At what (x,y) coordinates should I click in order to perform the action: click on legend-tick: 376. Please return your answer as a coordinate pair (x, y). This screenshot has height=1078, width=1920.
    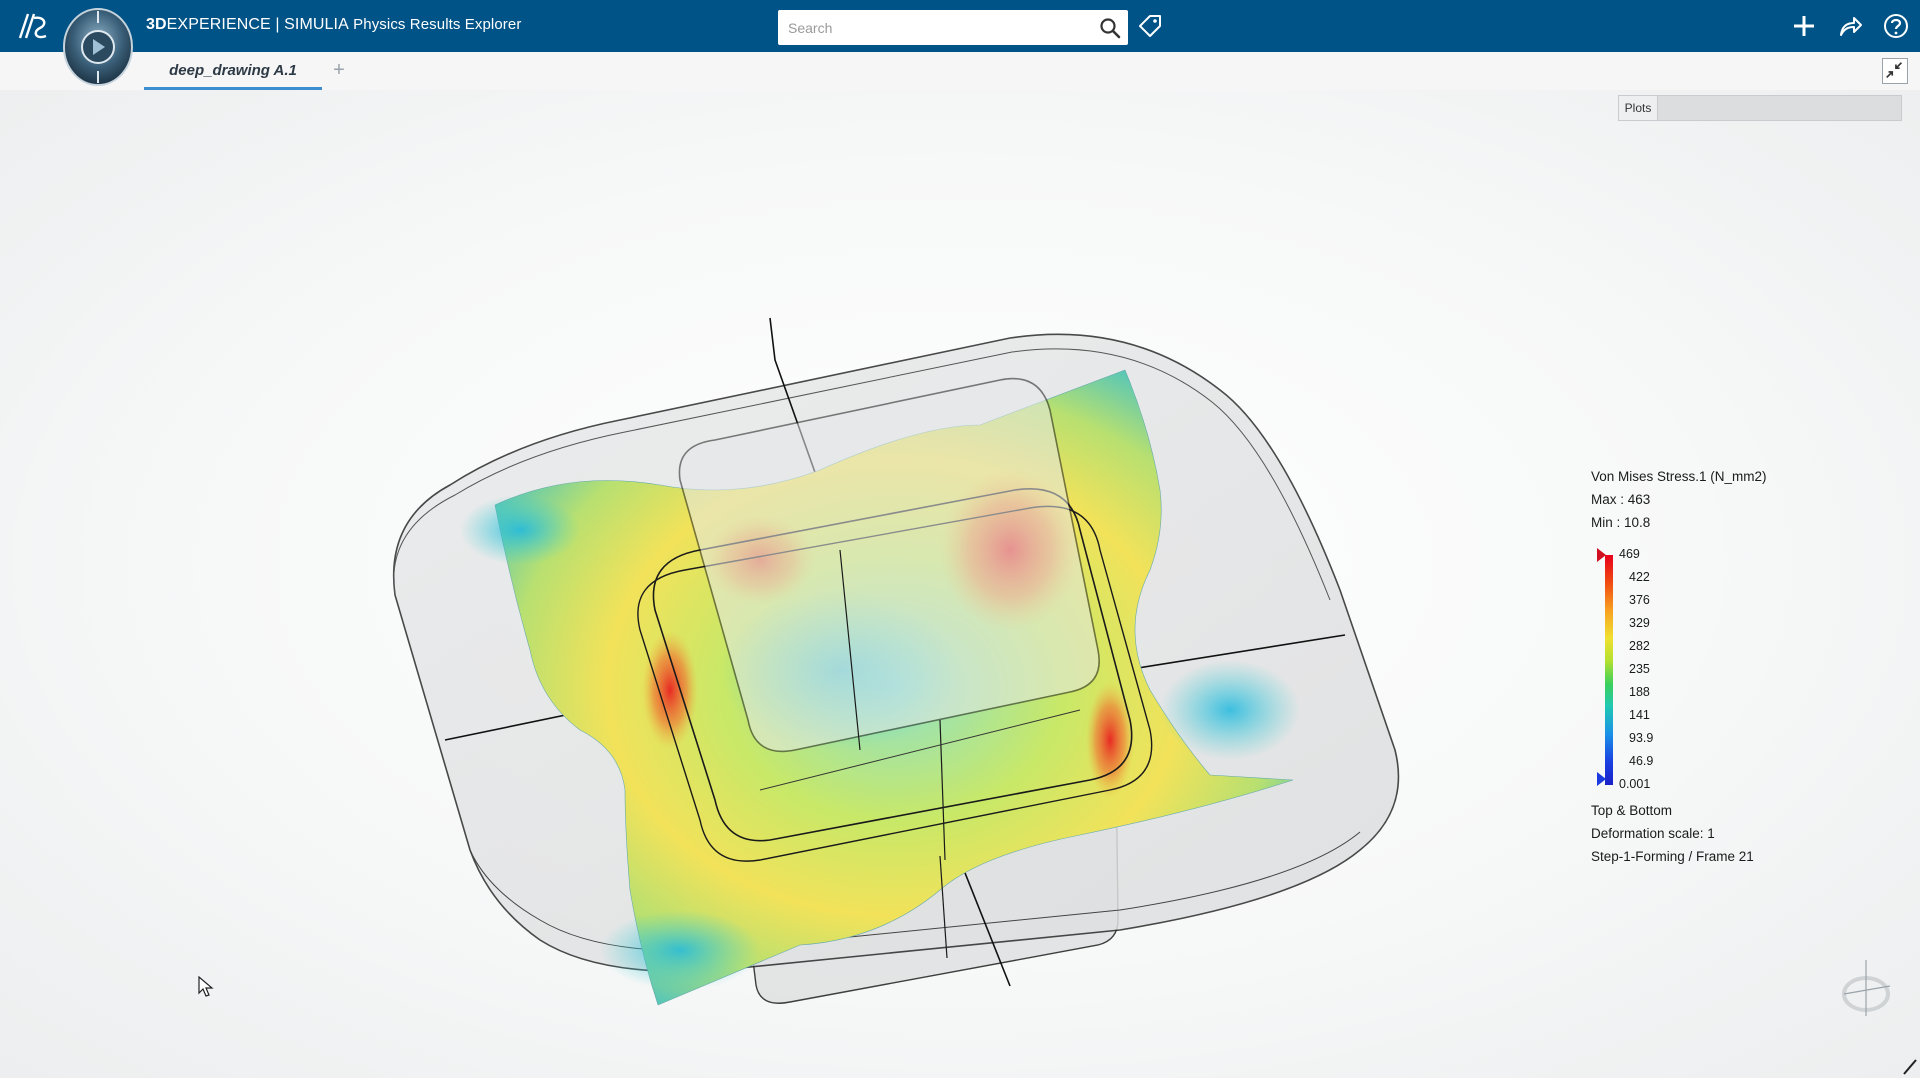
    Looking at the image, I should click on (1639, 600).